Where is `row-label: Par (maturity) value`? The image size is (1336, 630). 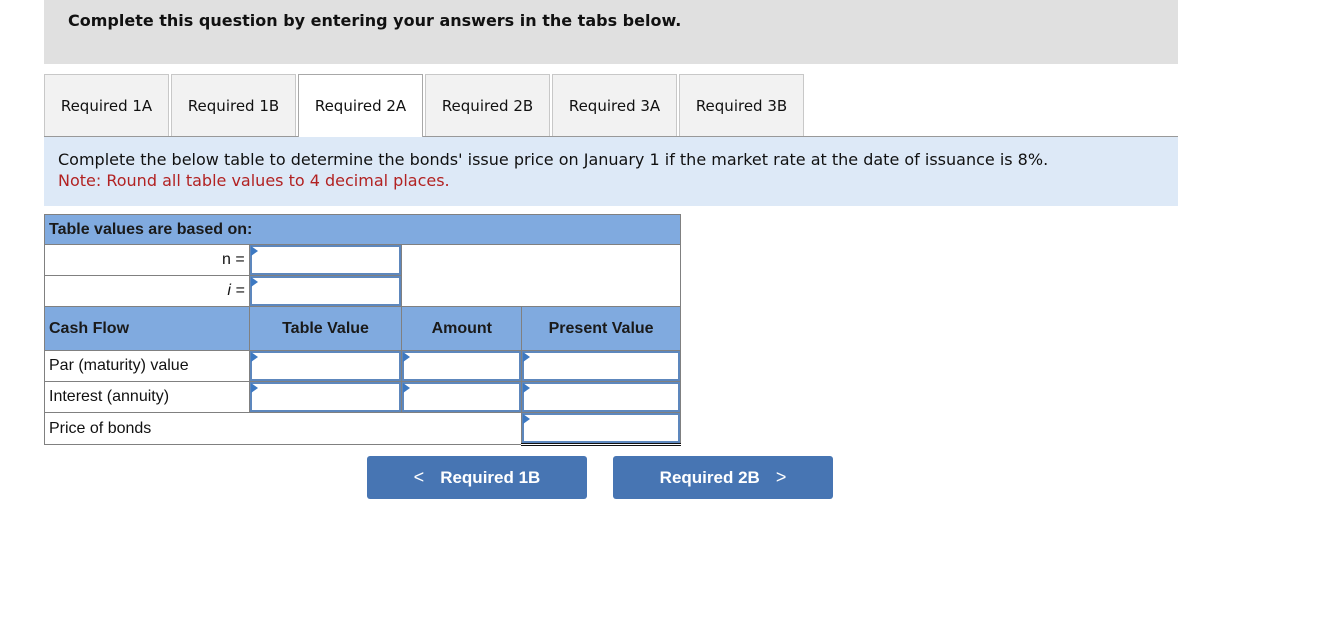
row-label: Par (maturity) value is located at coordinates (147, 366).